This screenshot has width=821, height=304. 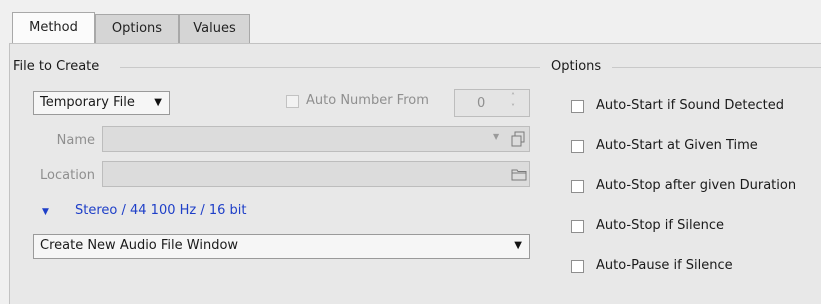 What do you see at coordinates (87, 102) in the screenshot?
I see `file-type-value: Temporary File` at bounding box center [87, 102].